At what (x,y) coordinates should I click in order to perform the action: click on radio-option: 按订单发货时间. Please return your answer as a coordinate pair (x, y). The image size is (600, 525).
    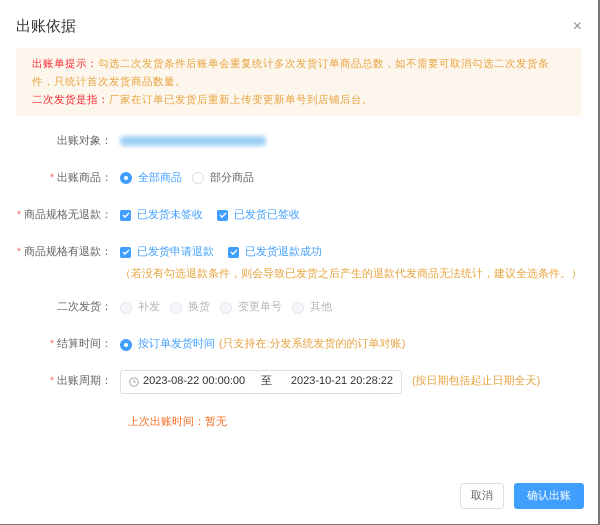
    Looking at the image, I should click on (167, 344).